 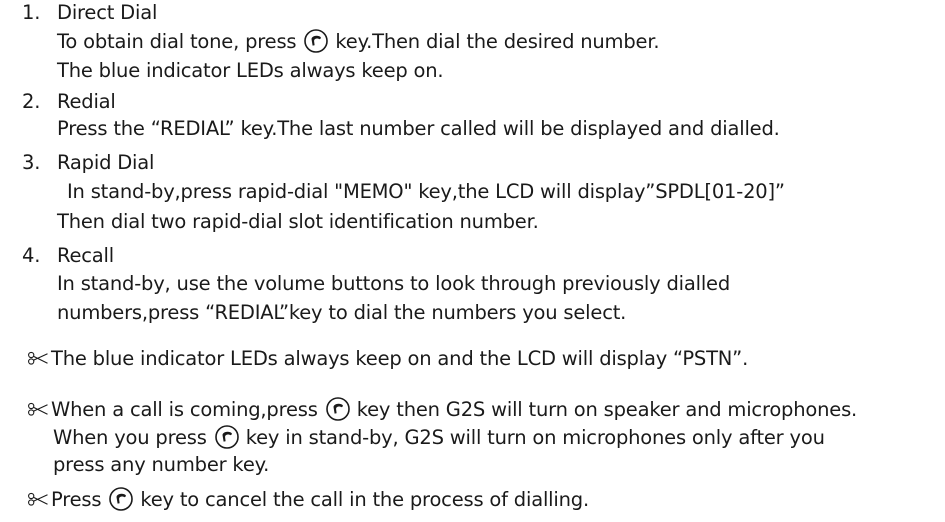 What do you see at coordinates (76, 499) in the screenshot?
I see `note-text-part: Press` at bounding box center [76, 499].